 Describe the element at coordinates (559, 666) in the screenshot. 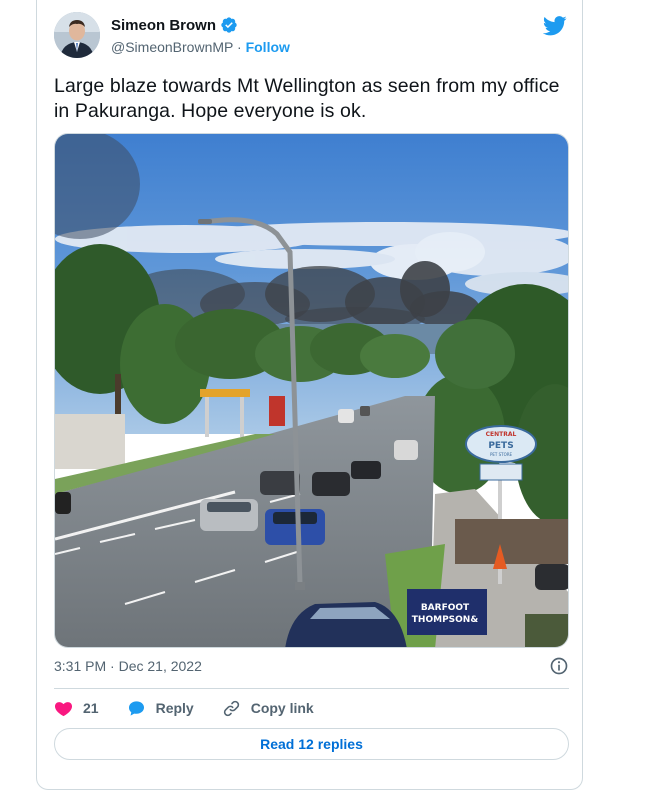

I see `info-icon` at that location.